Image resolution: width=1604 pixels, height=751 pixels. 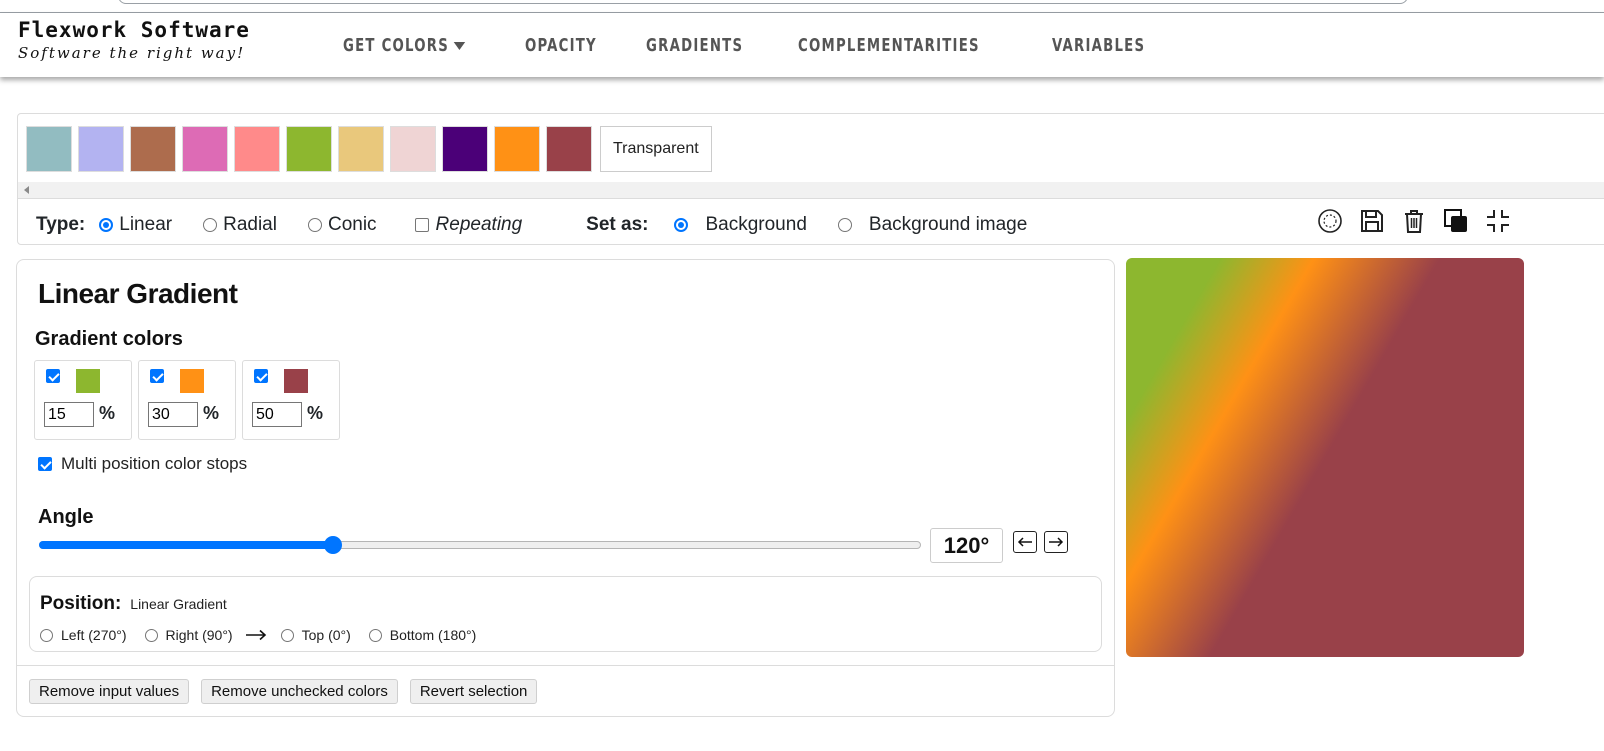 I want to click on position-bottom-option: Bottom (180°), so click(x=422, y=635).